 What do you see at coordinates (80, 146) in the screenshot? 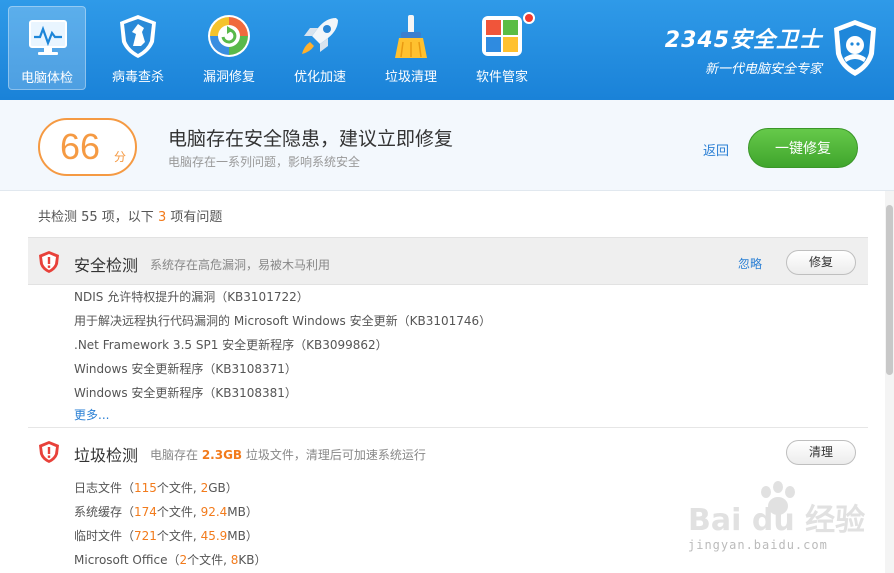
I see `score-value: 66` at bounding box center [80, 146].